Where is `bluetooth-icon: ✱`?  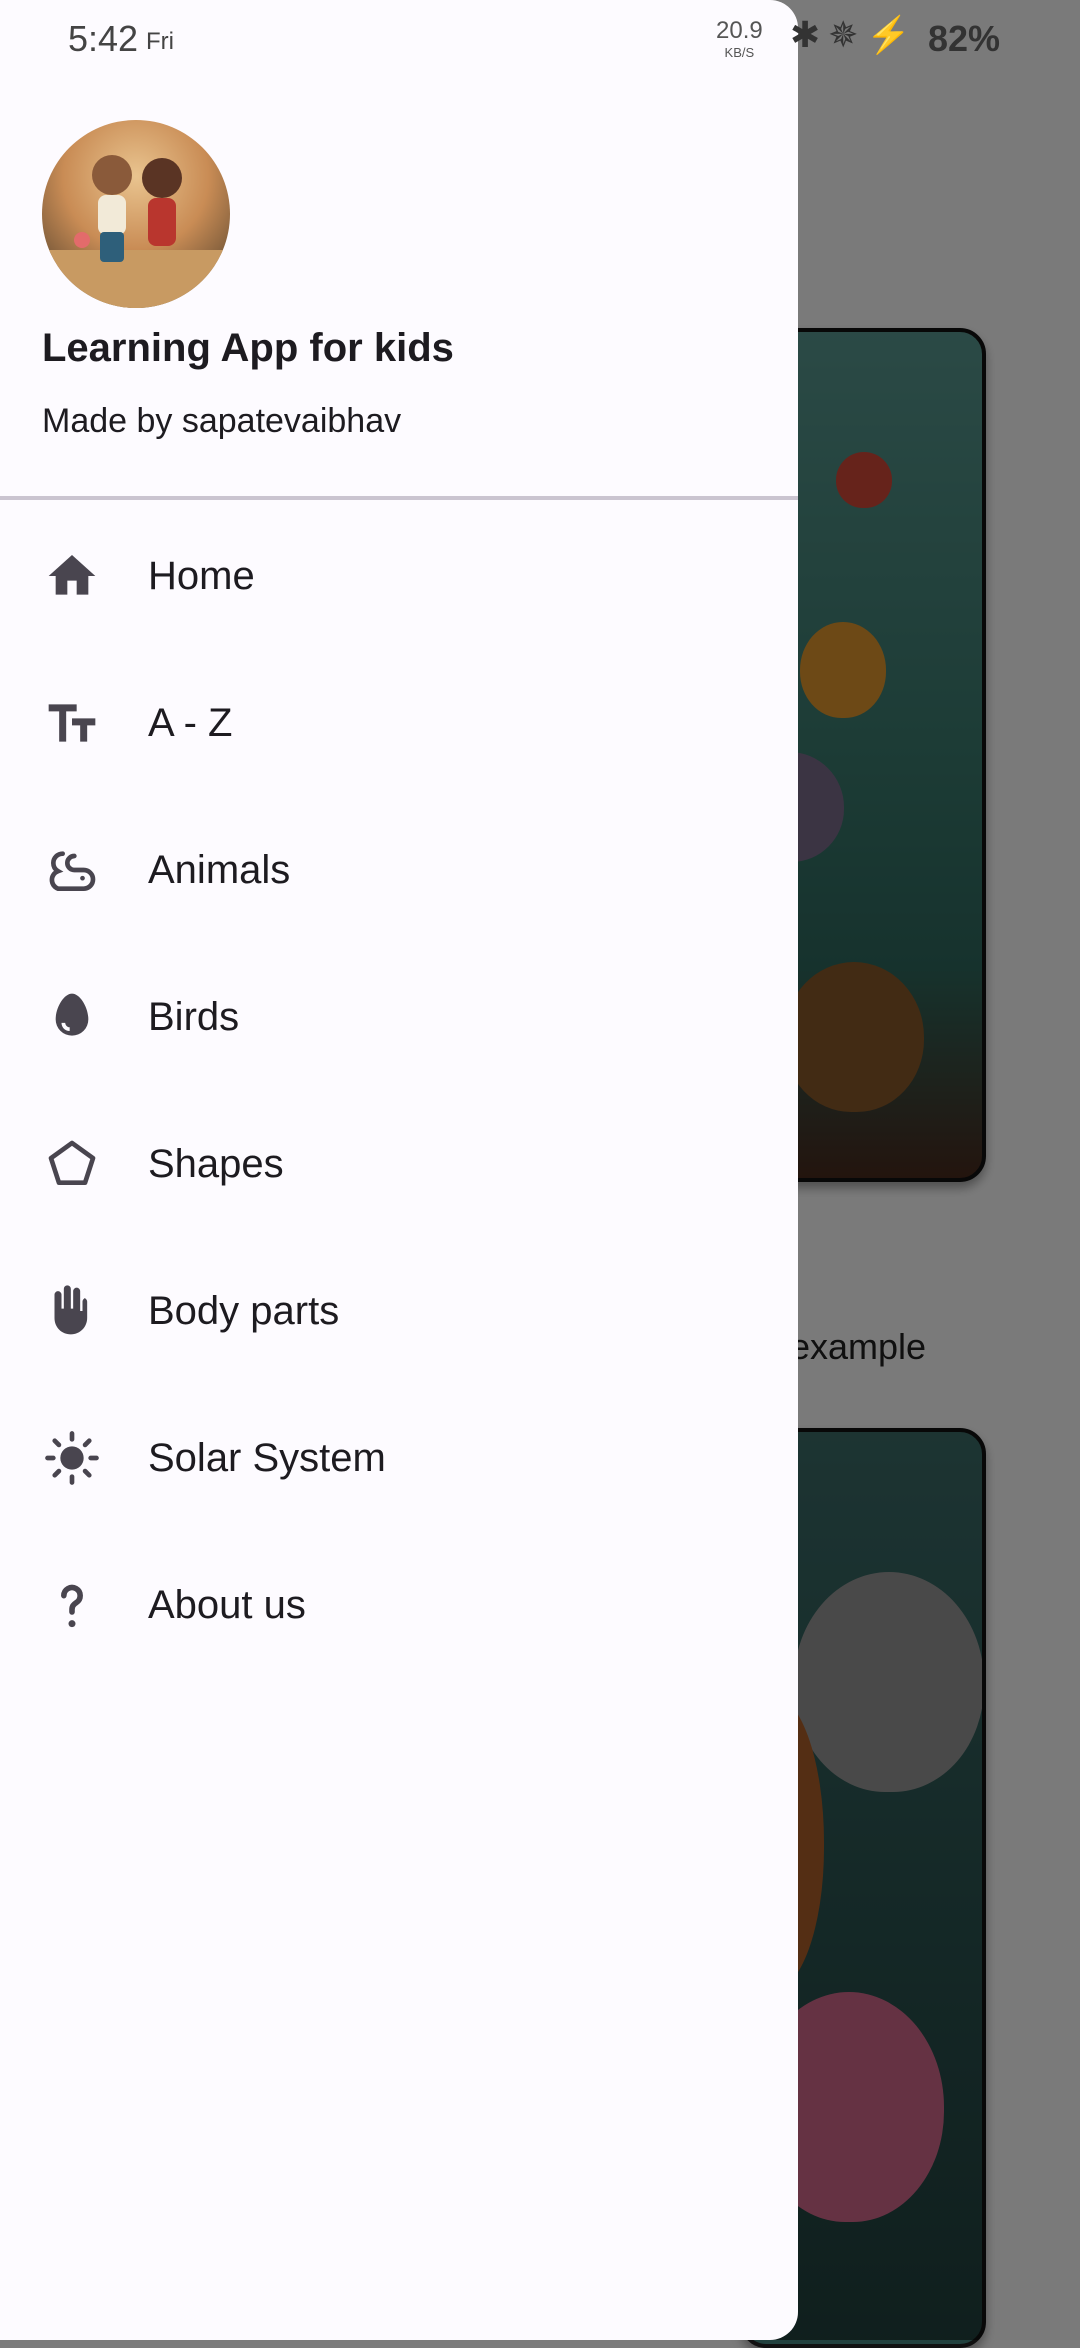 bluetooth-icon: ✱ is located at coordinates (809, 34).